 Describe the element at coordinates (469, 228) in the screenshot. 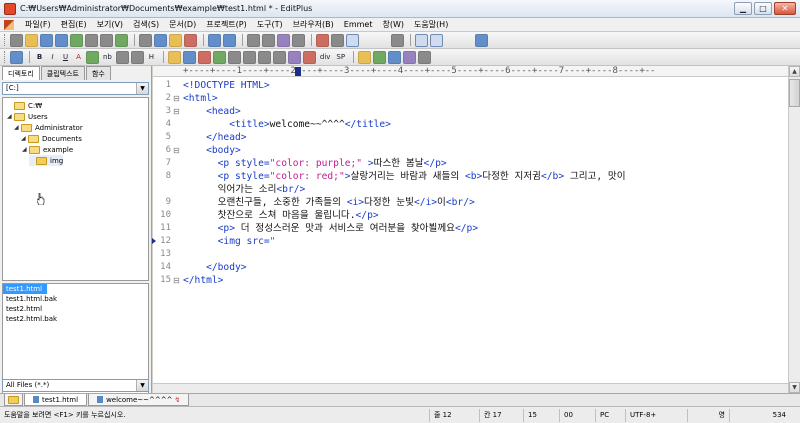

I see `code-line: 11 <p> 더 정성스러운 맛과 서비스로 여러분을 찾아뵐께요</p>` at that location.